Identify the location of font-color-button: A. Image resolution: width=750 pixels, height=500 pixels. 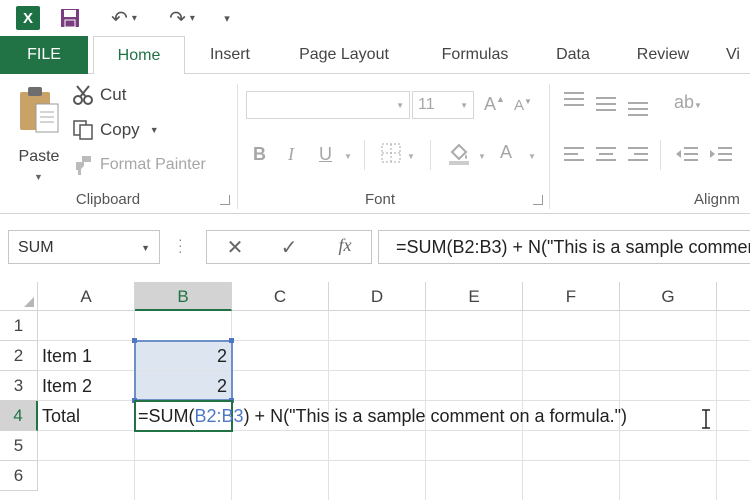
(506, 152).